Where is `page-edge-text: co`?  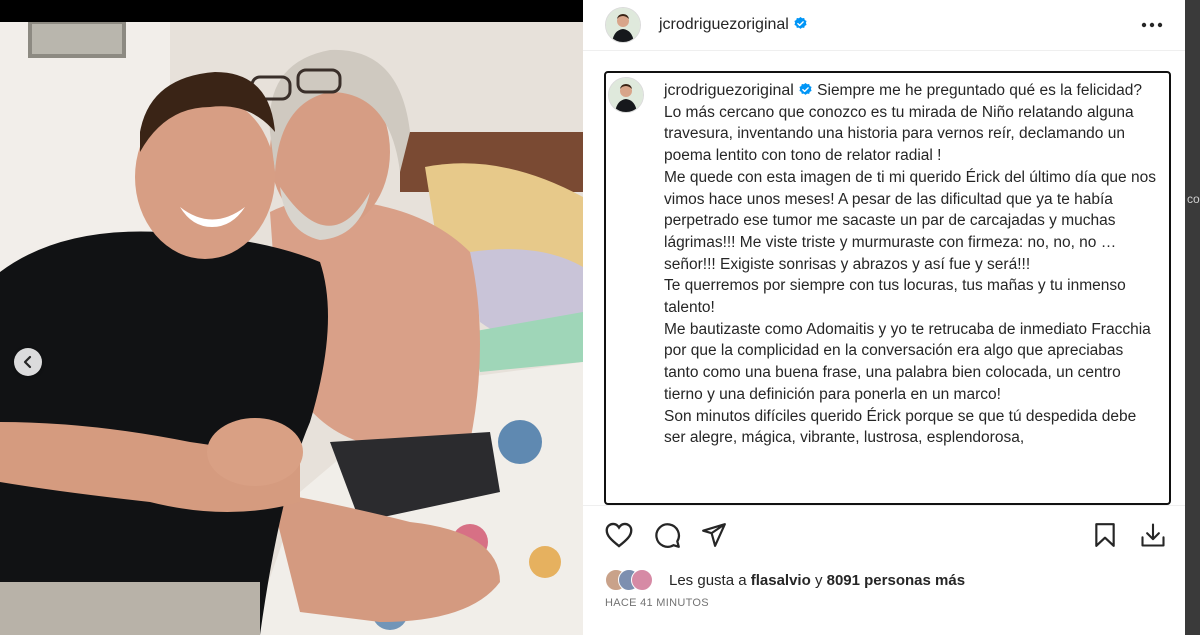
page-edge-text: co is located at coordinates (1193, 199).